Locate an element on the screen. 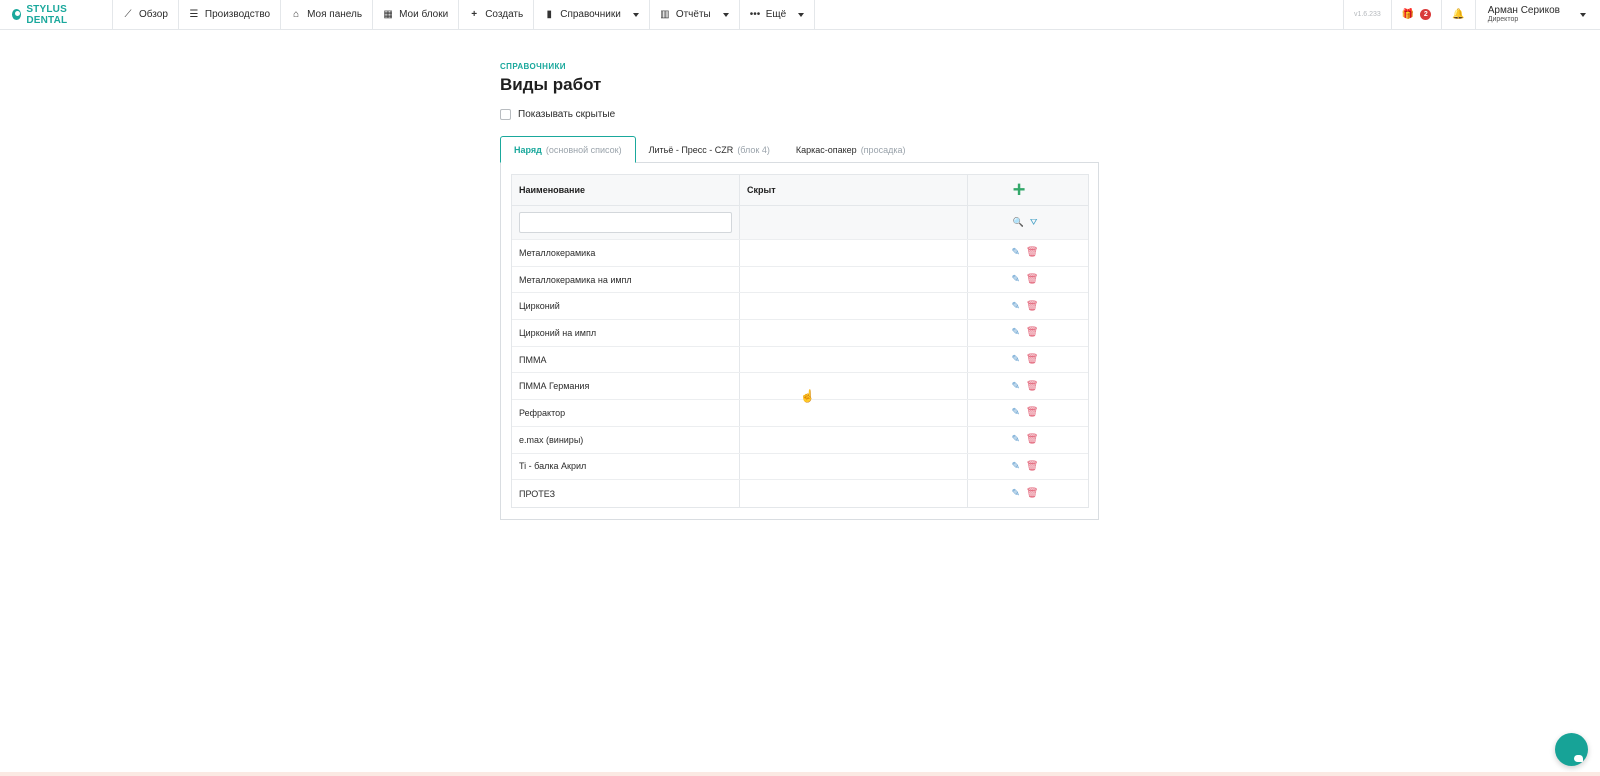  breadcrumb: СПРАВОЧНИКИ is located at coordinates (800, 66).